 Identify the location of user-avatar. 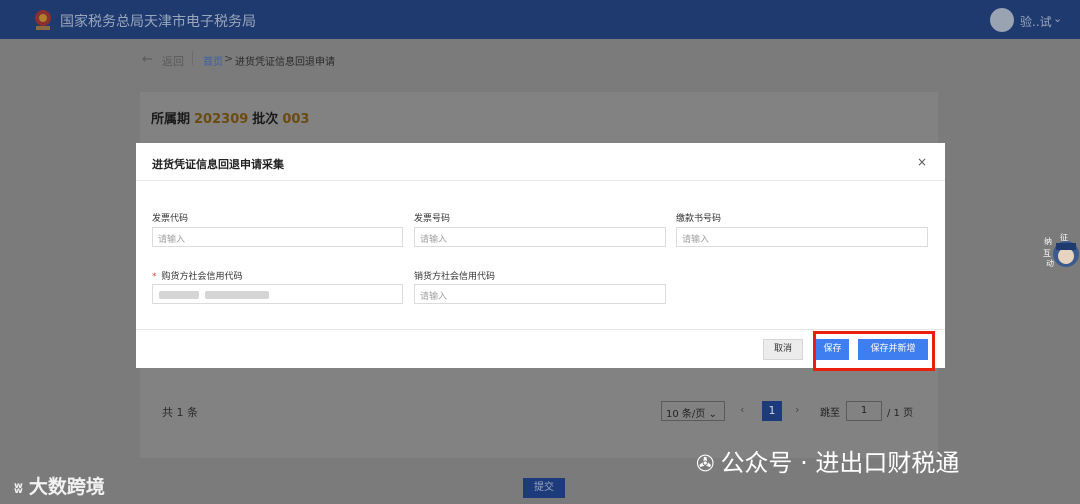
(1002, 20).